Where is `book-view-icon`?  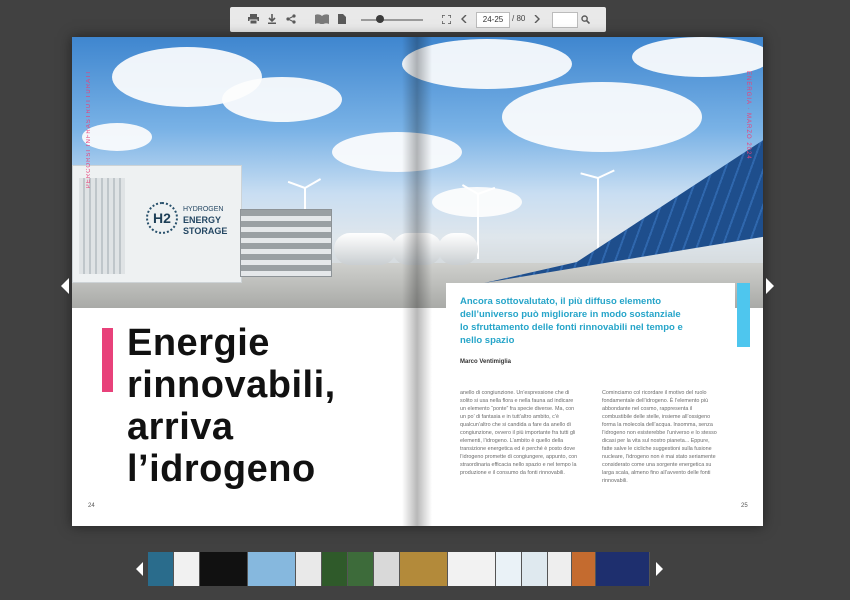
book-view-icon is located at coordinates (322, 19).